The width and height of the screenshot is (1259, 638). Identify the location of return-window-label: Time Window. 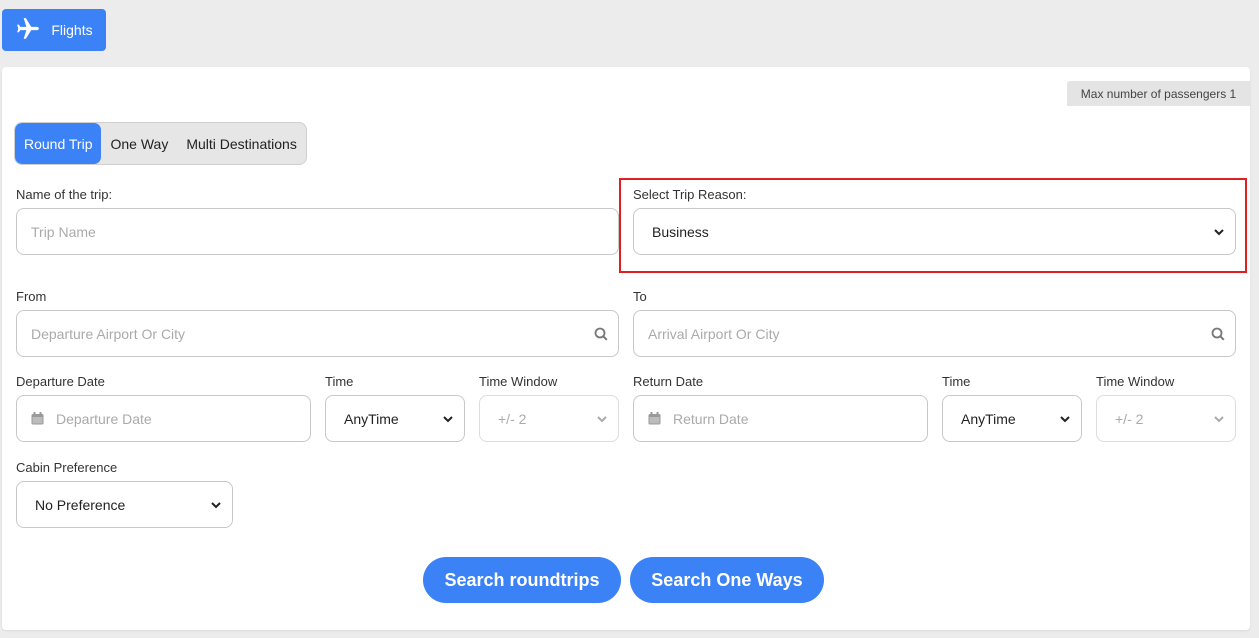
(1135, 381).